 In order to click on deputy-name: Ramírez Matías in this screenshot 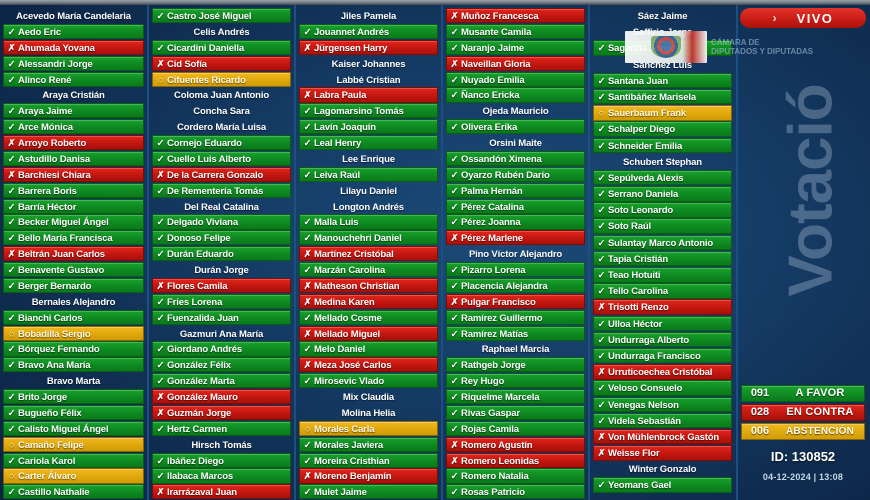, I will do `click(495, 334)`.